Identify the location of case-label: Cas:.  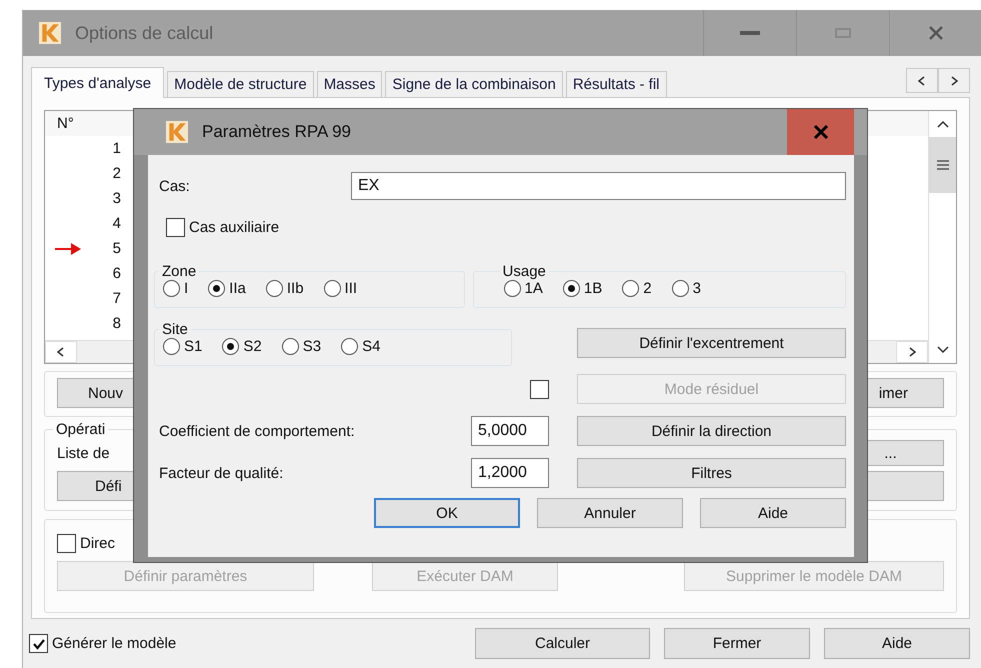
(175, 186).